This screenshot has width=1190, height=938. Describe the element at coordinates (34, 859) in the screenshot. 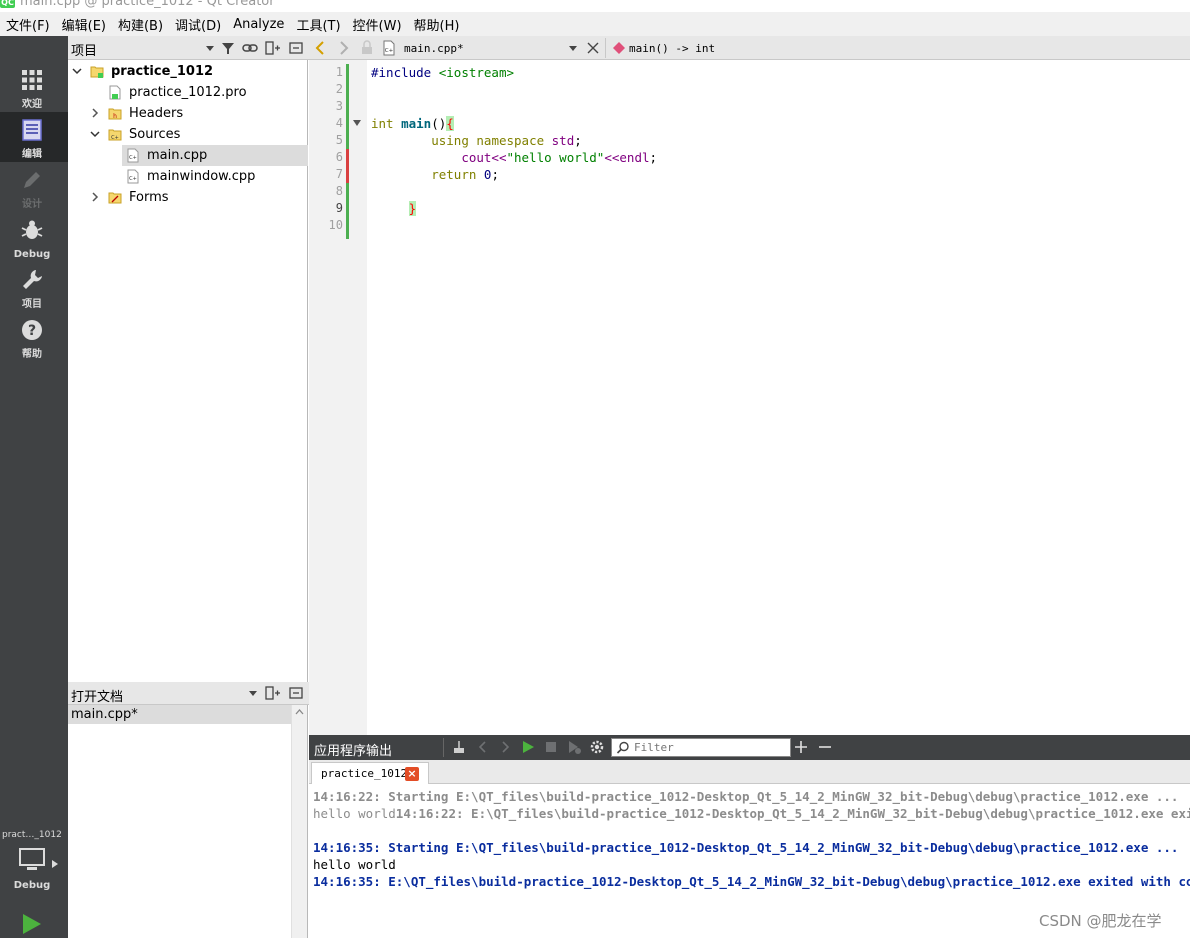

I see `kit-selector: pract…_1012 Debug` at that location.